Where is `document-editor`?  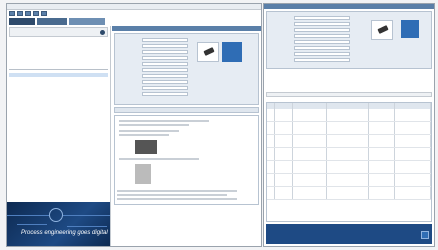 document-editor is located at coordinates (186, 160).